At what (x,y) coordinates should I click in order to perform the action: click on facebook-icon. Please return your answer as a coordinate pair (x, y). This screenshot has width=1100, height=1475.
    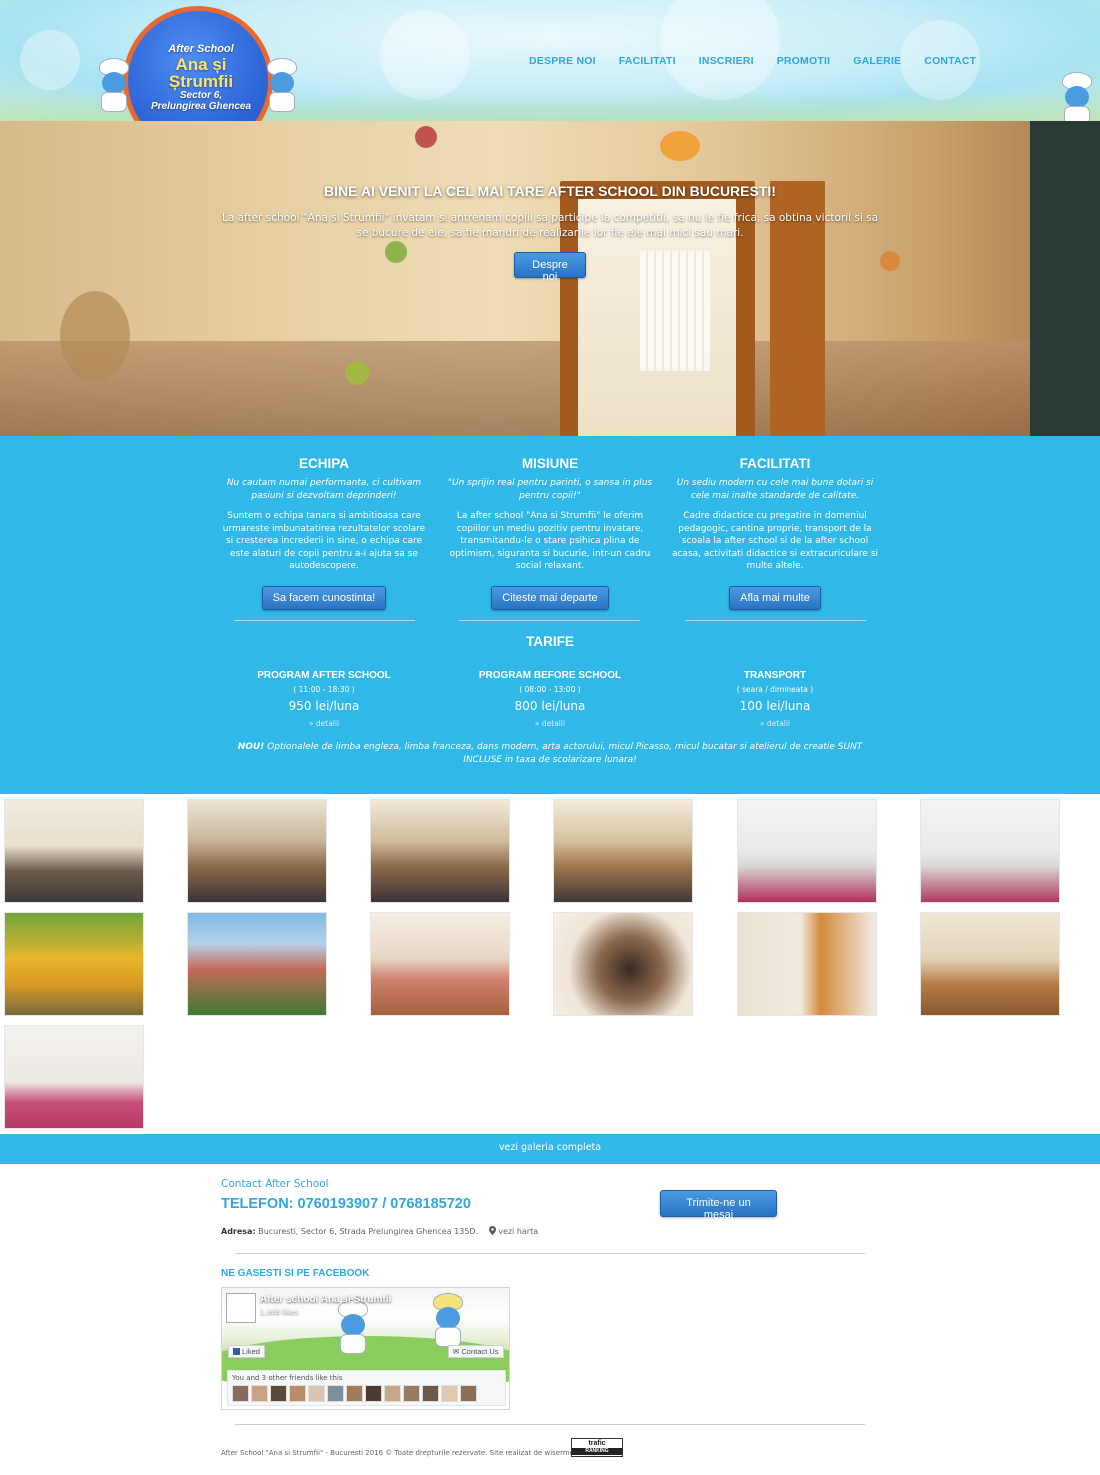
    Looking at the image, I should click on (236, 1351).